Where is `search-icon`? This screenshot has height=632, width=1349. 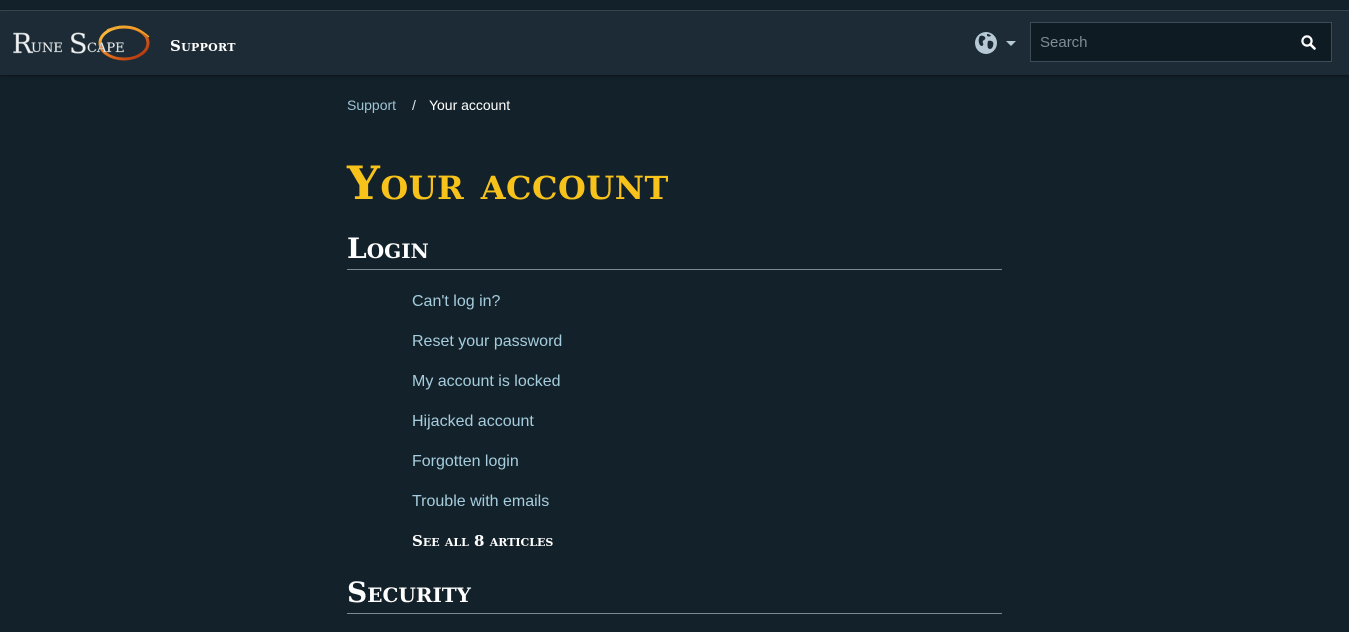
search-icon is located at coordinates (1308, 42).